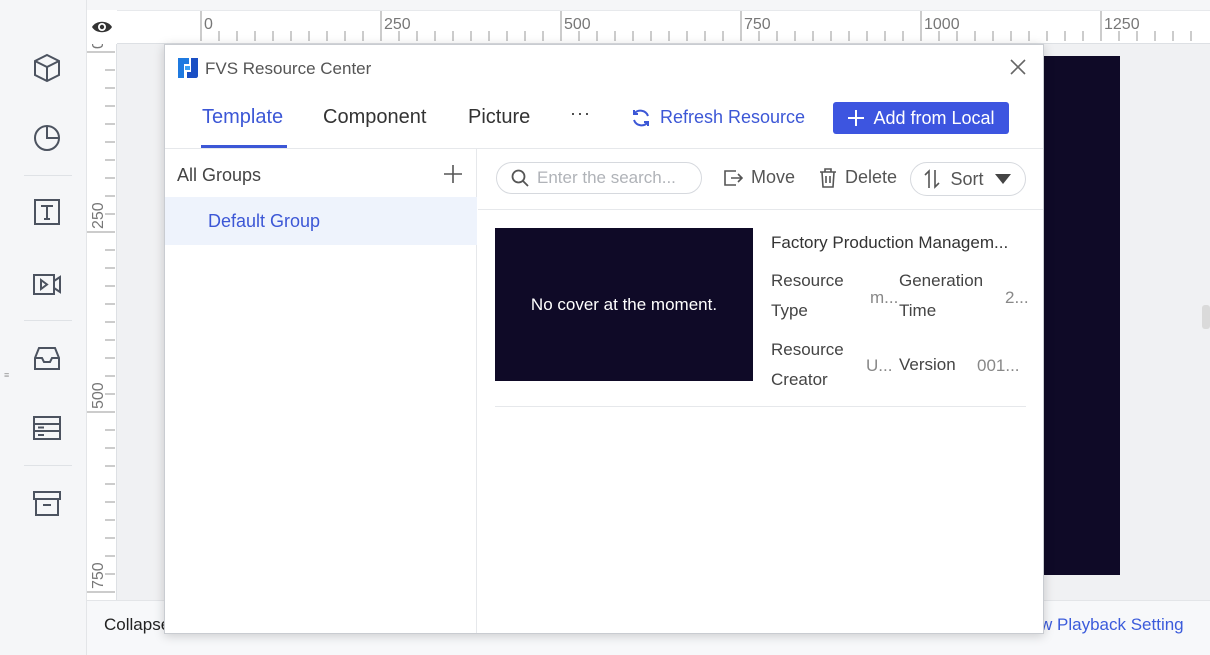 This screenshot has height=655, width=1210. What do you see at coordinates (927, 364) in the screenshot?
I see `version-label: Version` at bounding box center [927, 364].